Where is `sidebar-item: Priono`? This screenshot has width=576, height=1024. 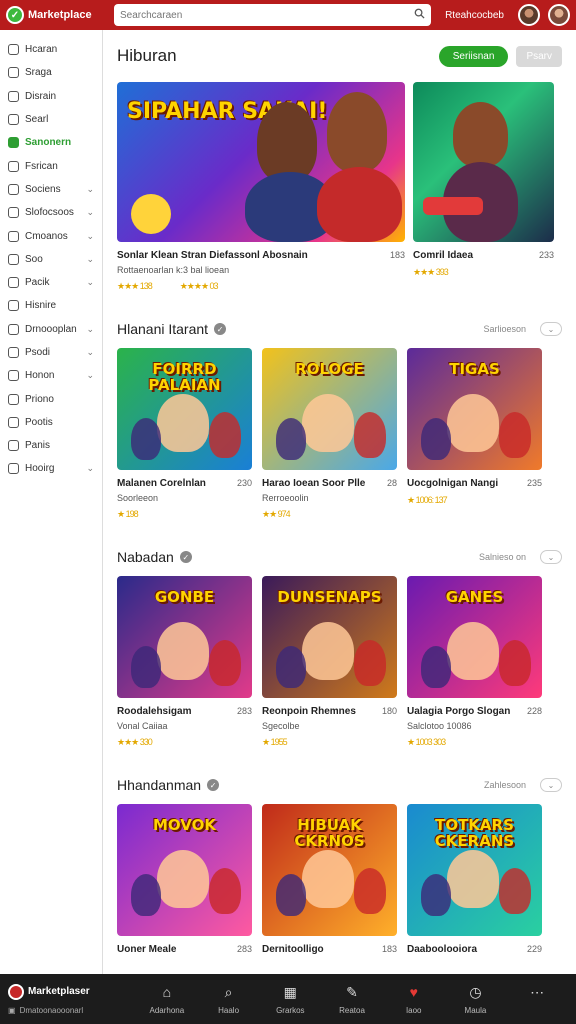
sidebar-item: Priono is located at coordinates (51, 398).